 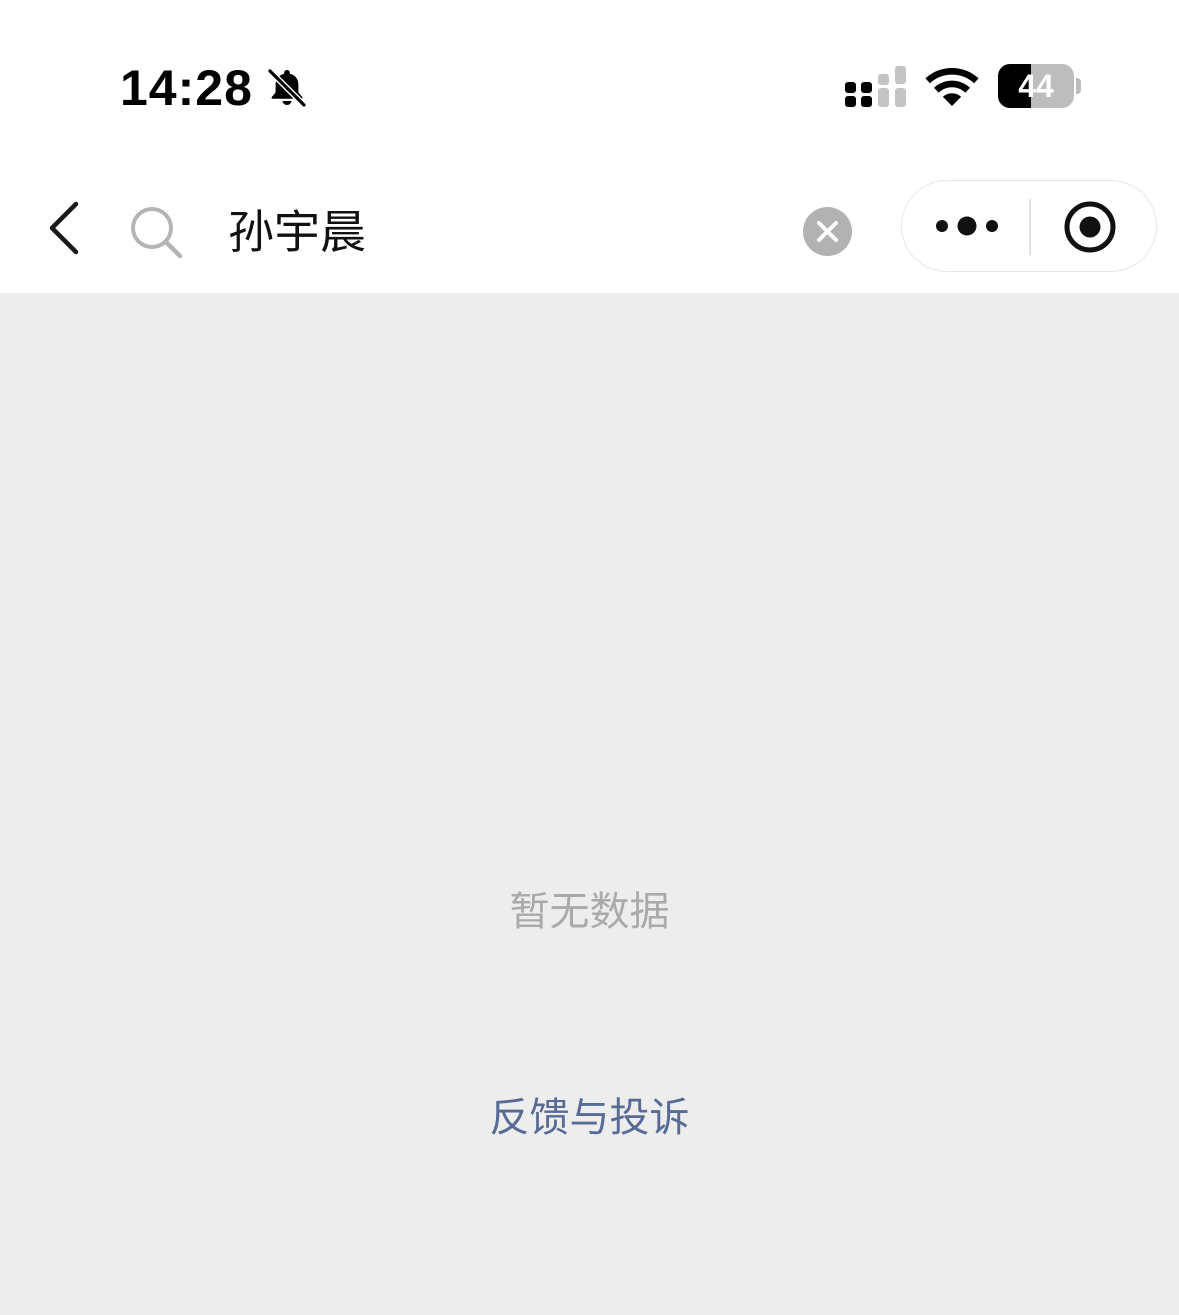 I want to click on clear-search-button, so click(x=827, y=231).